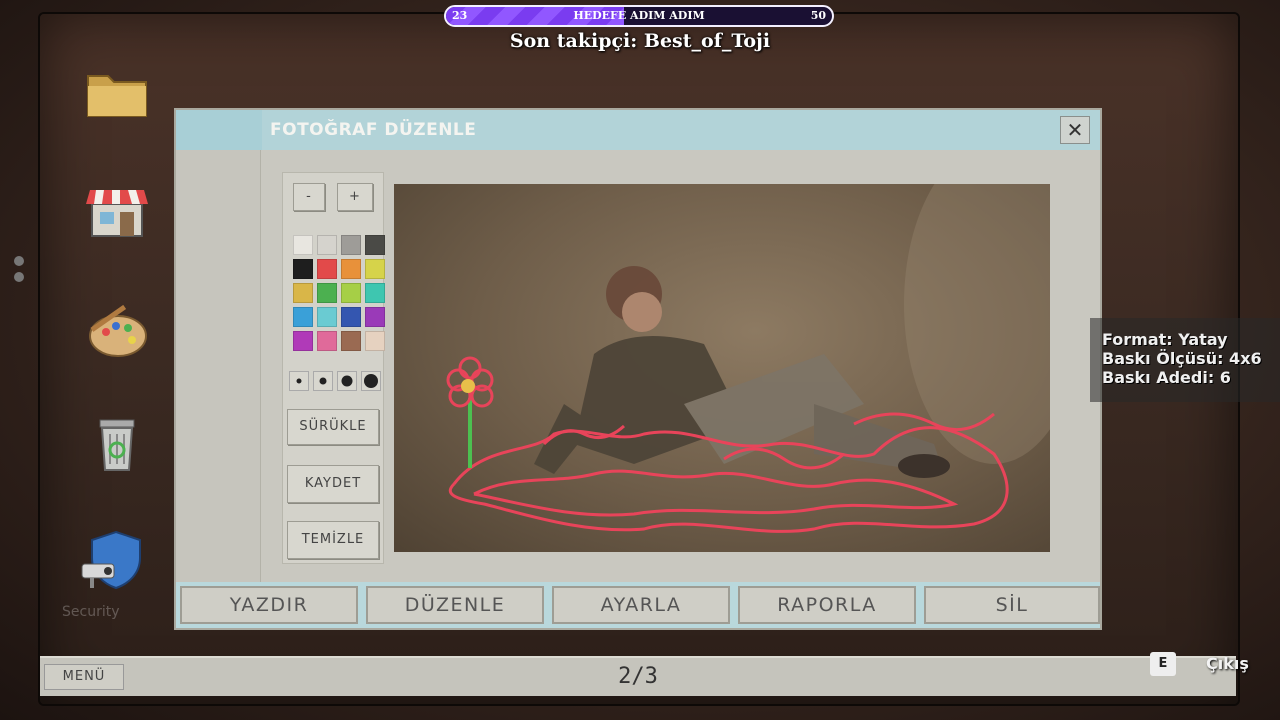 This screenshot has width=1280, height=720. What do you see at coordinates (333, 427) in the screenshot?
I see `drag-button: SÜRÜKLE` at bounding box center [333, 427].